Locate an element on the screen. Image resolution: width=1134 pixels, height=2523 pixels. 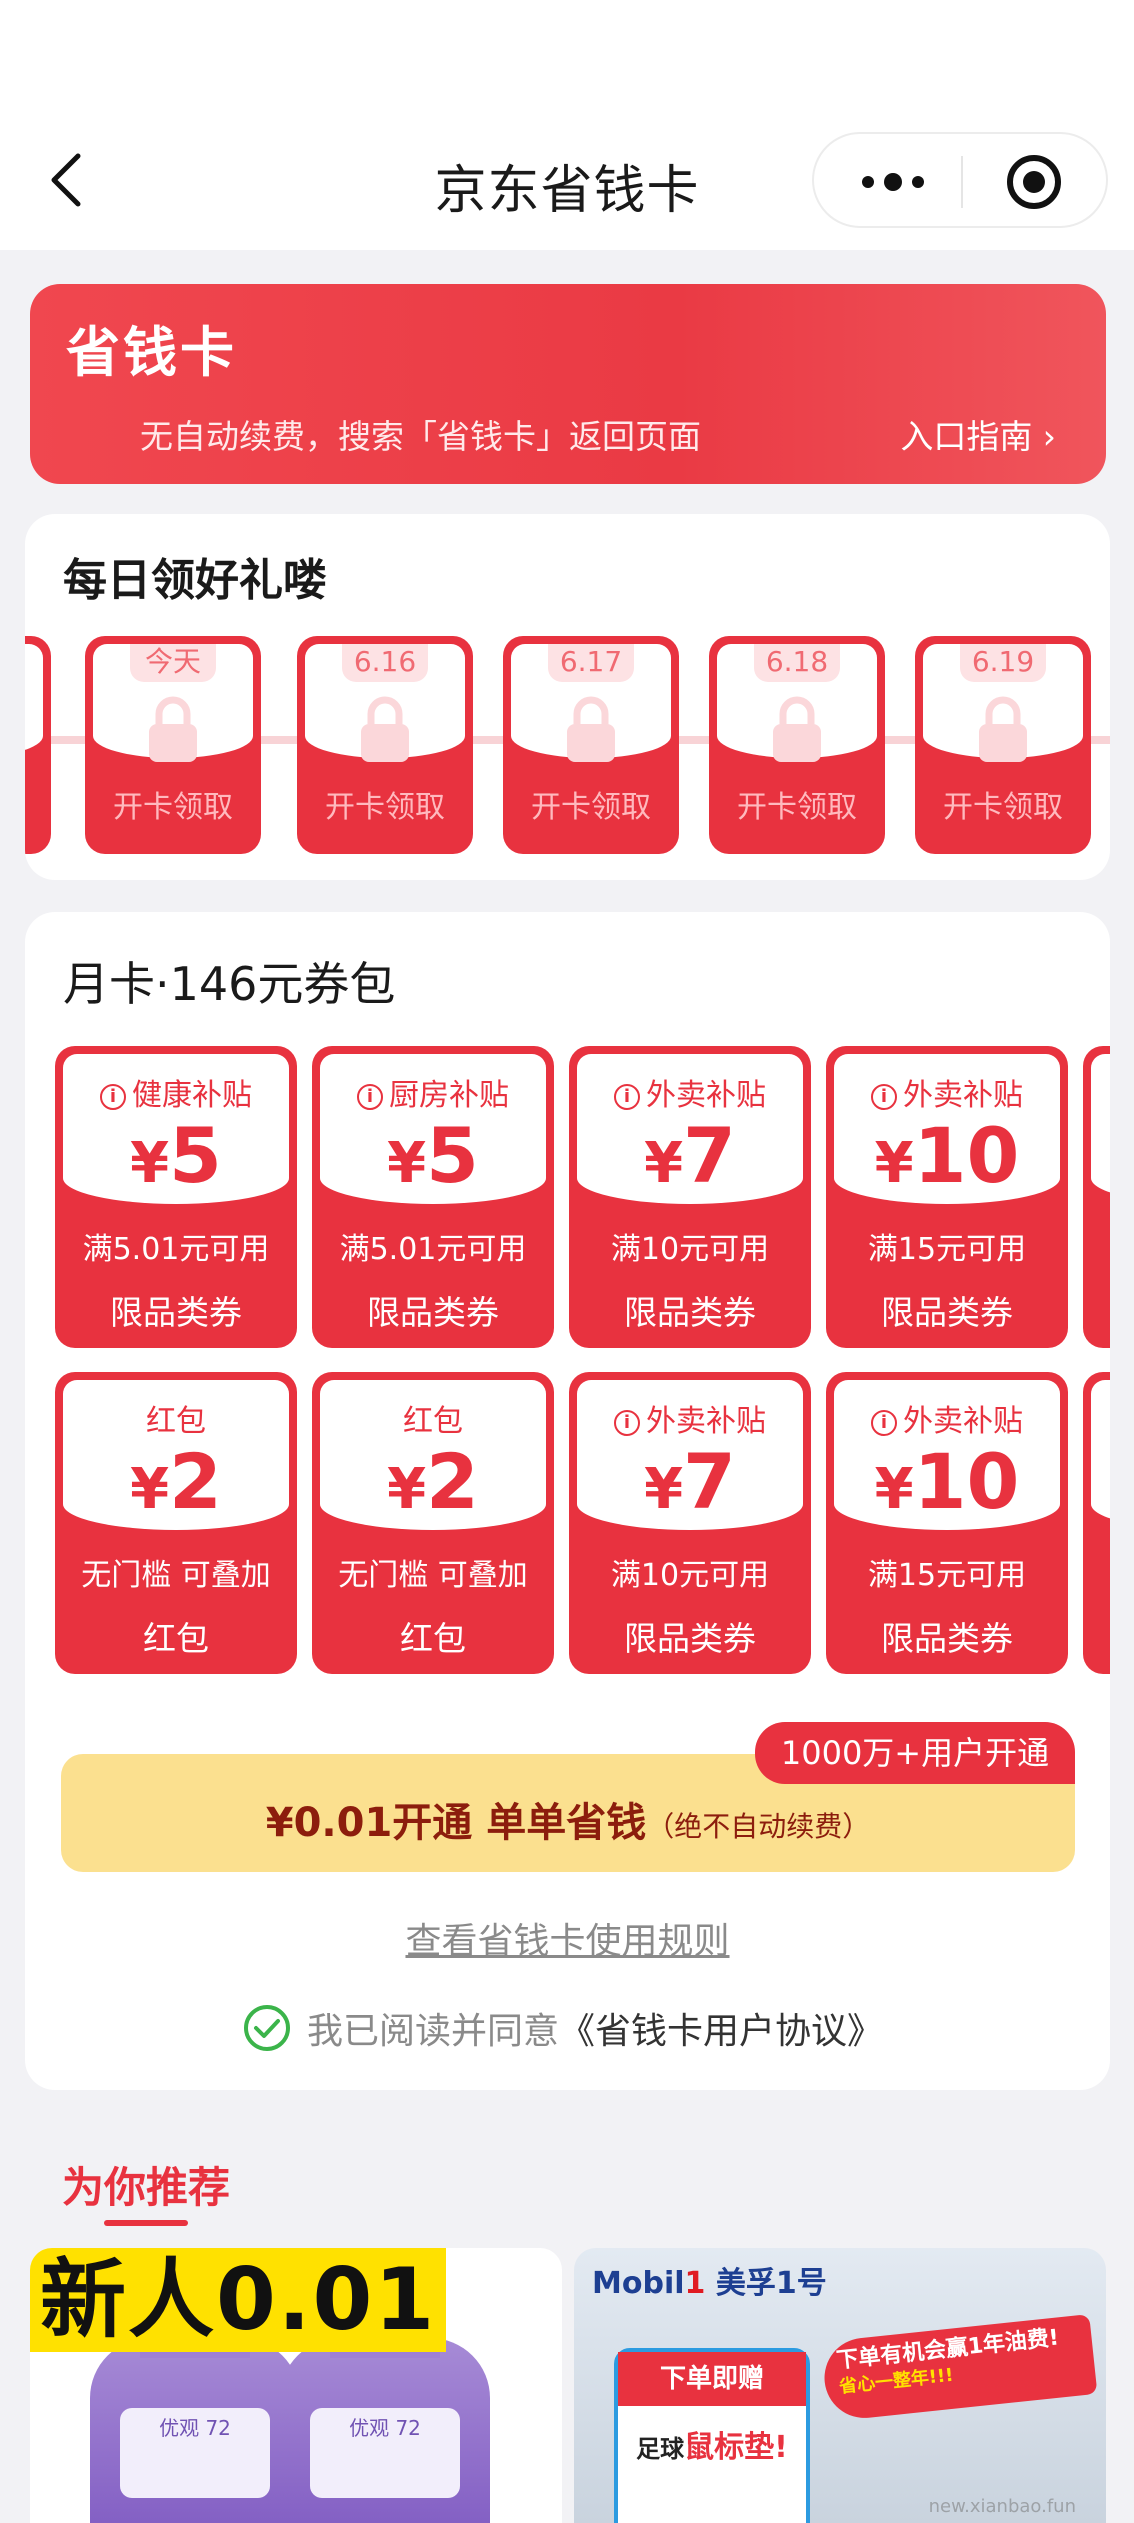
day-card: 6.18 开卡领取 is located at coordinates (797, 745).